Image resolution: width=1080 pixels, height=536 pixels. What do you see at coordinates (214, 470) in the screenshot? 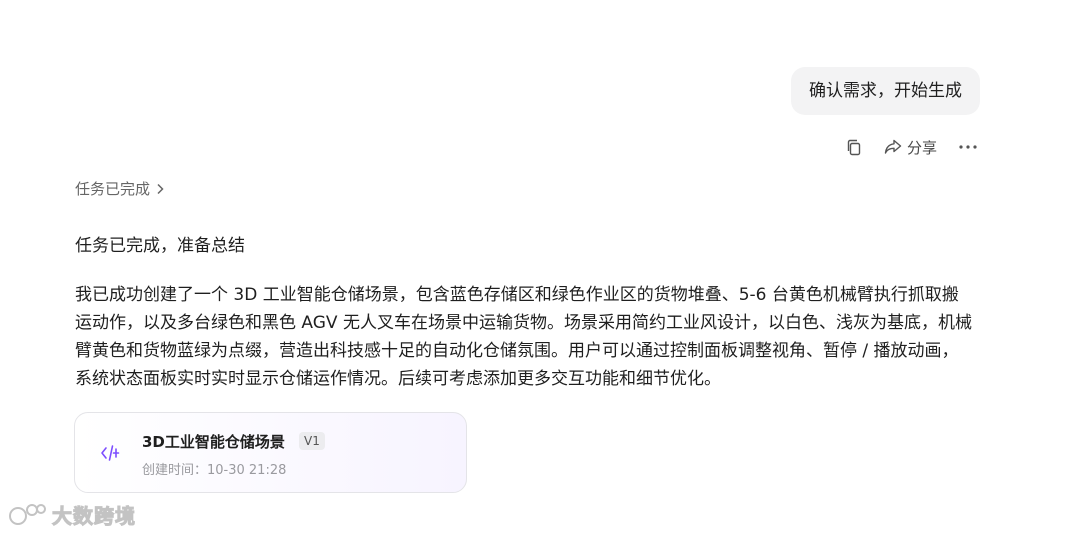
I see `artifact-created-time: 创建时间：10-30 21:28` at bounding box center [214, 470].